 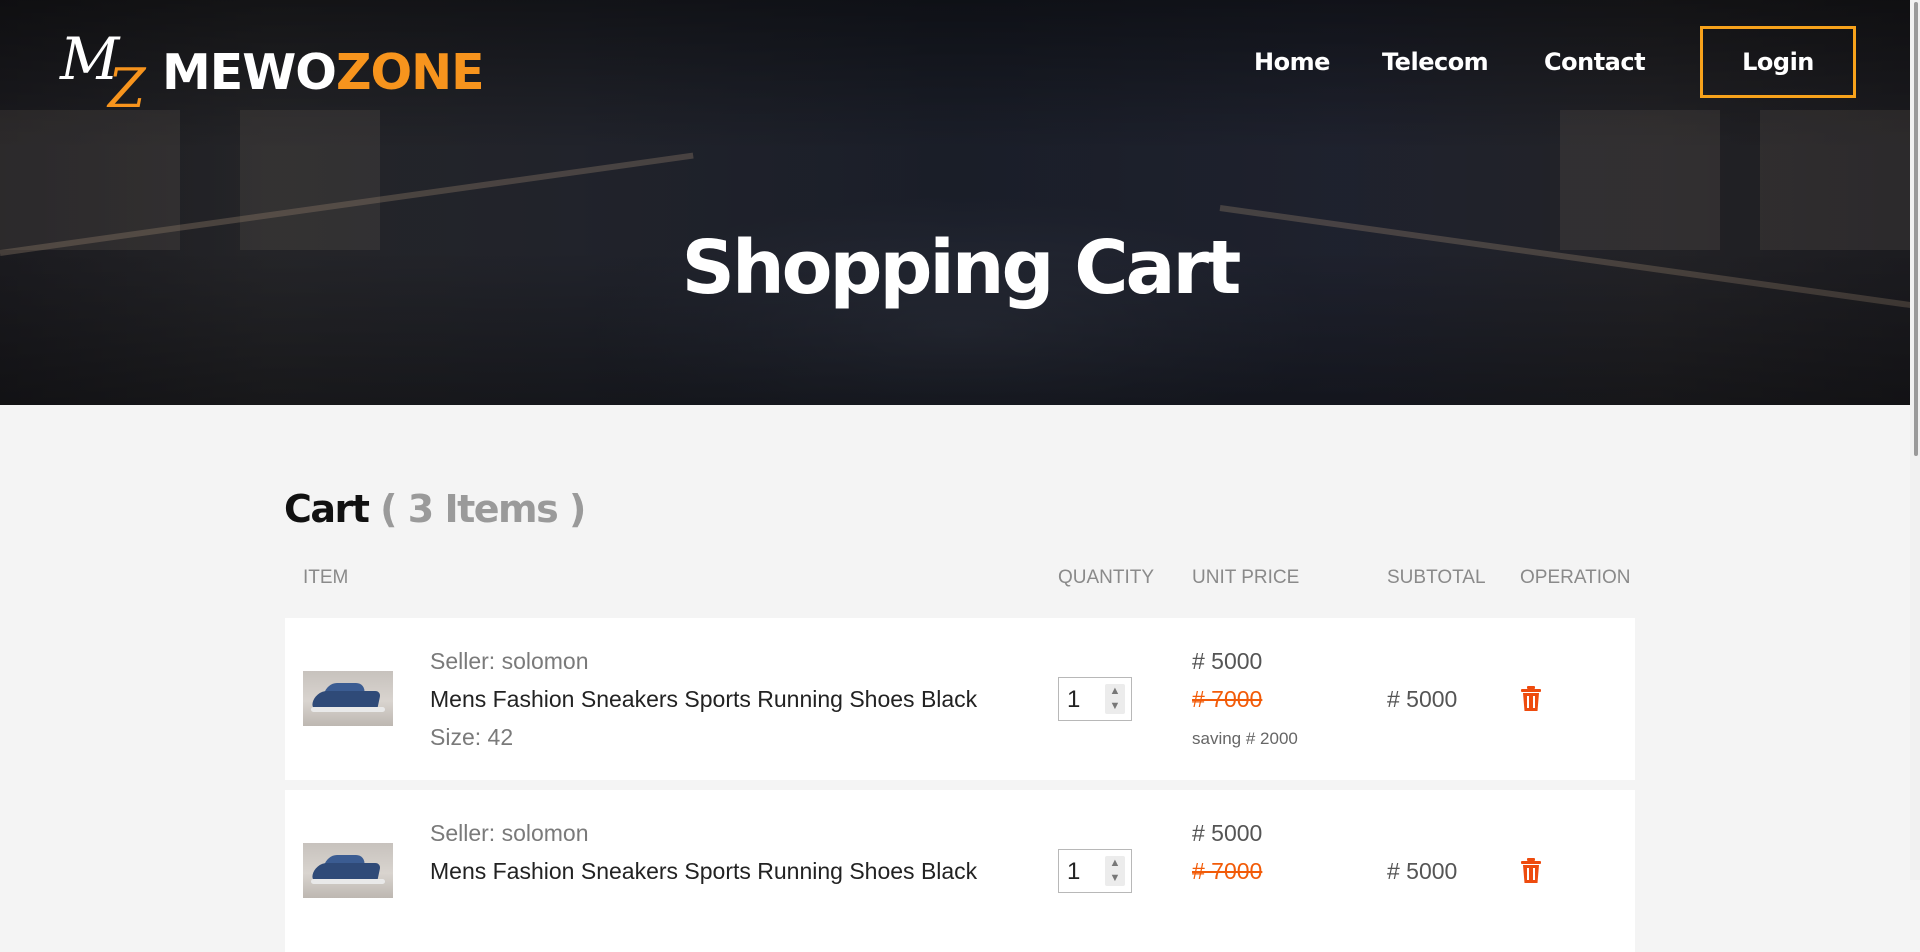 I want to click on column-header-quantity: QUANTITY, so click(x=1106, y=577).